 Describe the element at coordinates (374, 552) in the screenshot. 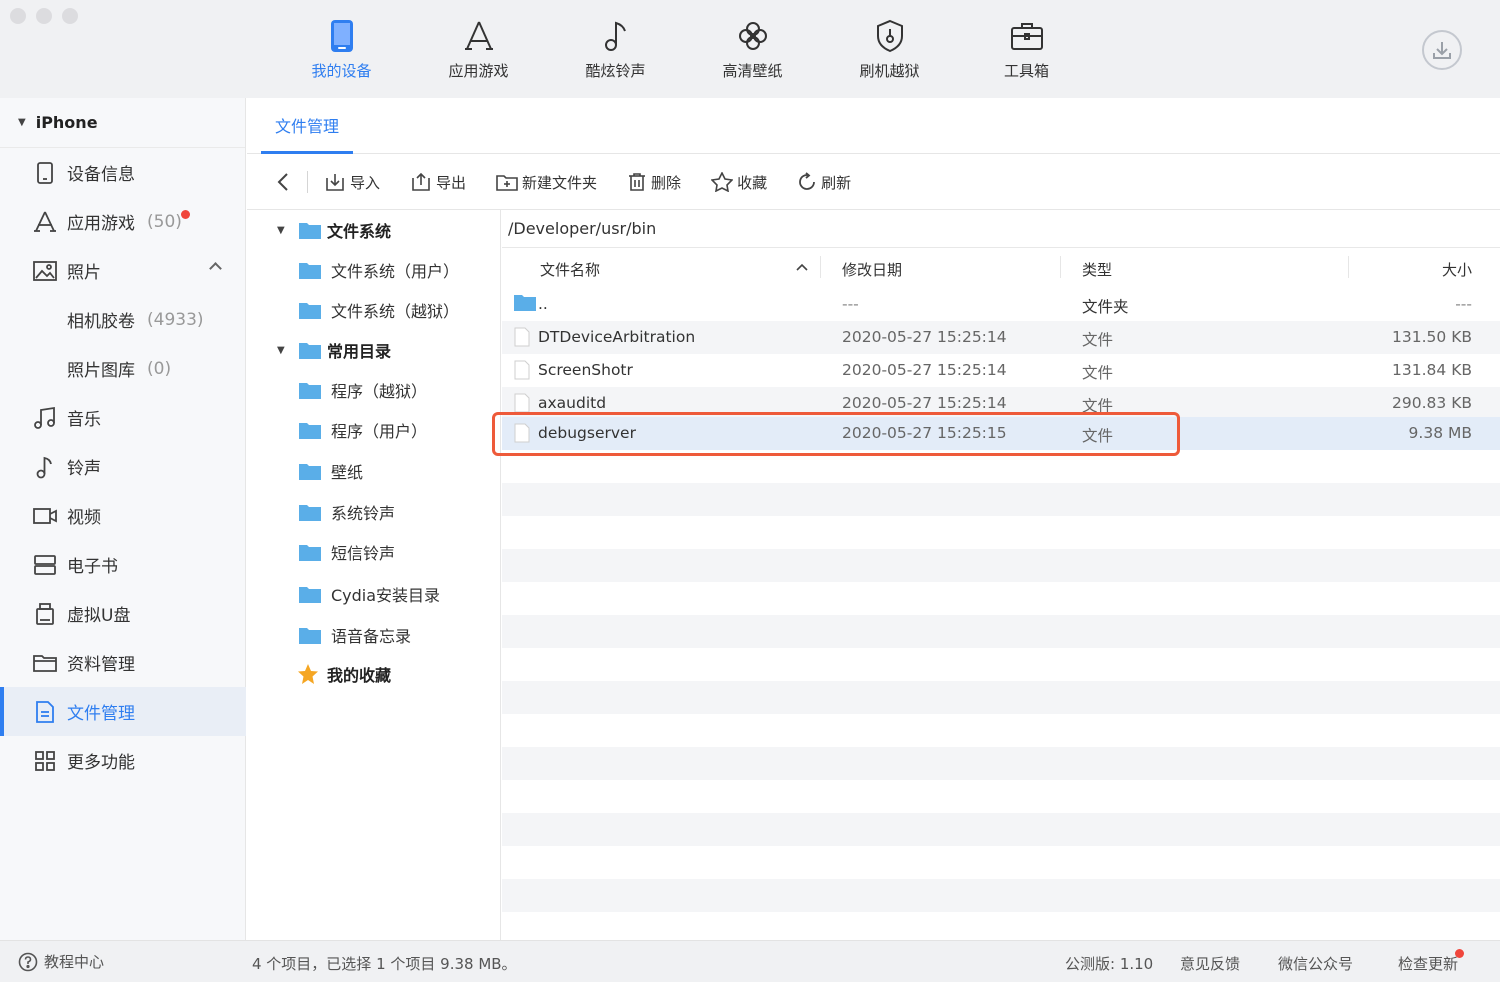

I see `tree-item-sms-ringtones: 短信铃声` at that location.